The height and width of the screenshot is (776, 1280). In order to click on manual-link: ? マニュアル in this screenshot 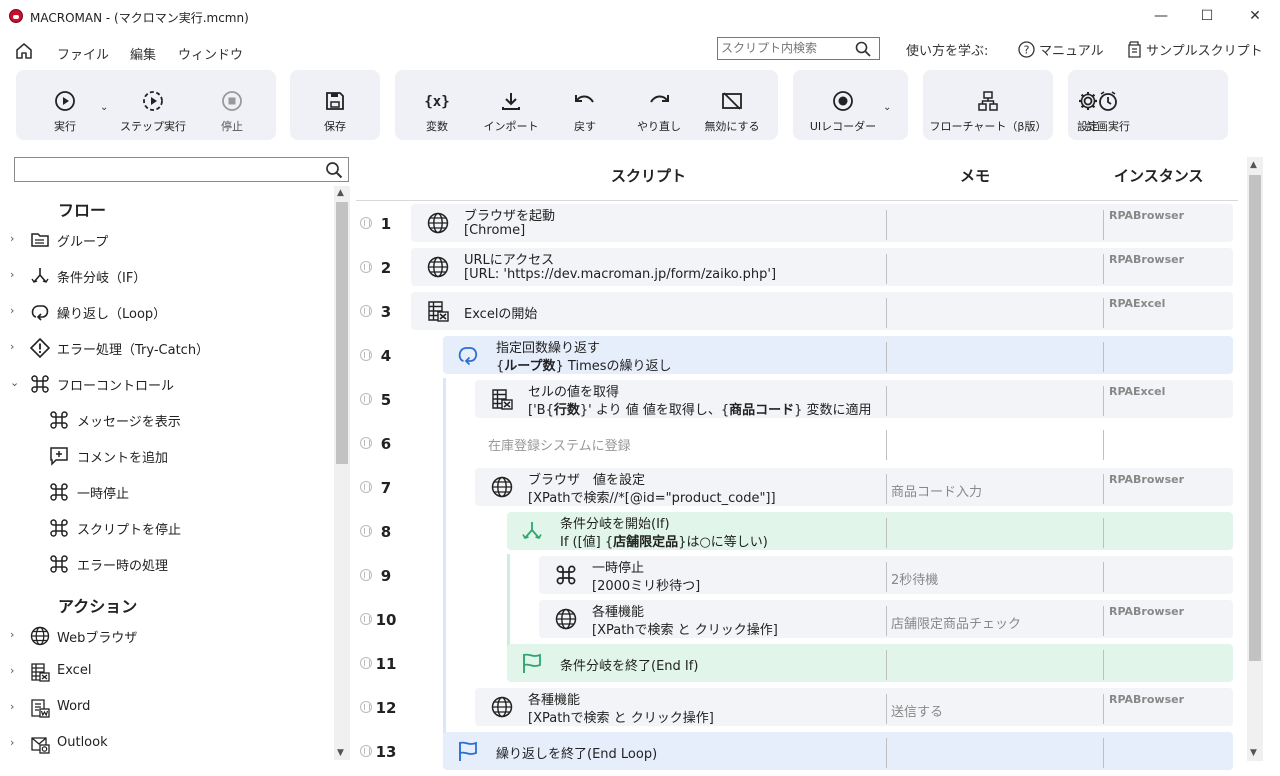, I will do `click(1061, 49)`.